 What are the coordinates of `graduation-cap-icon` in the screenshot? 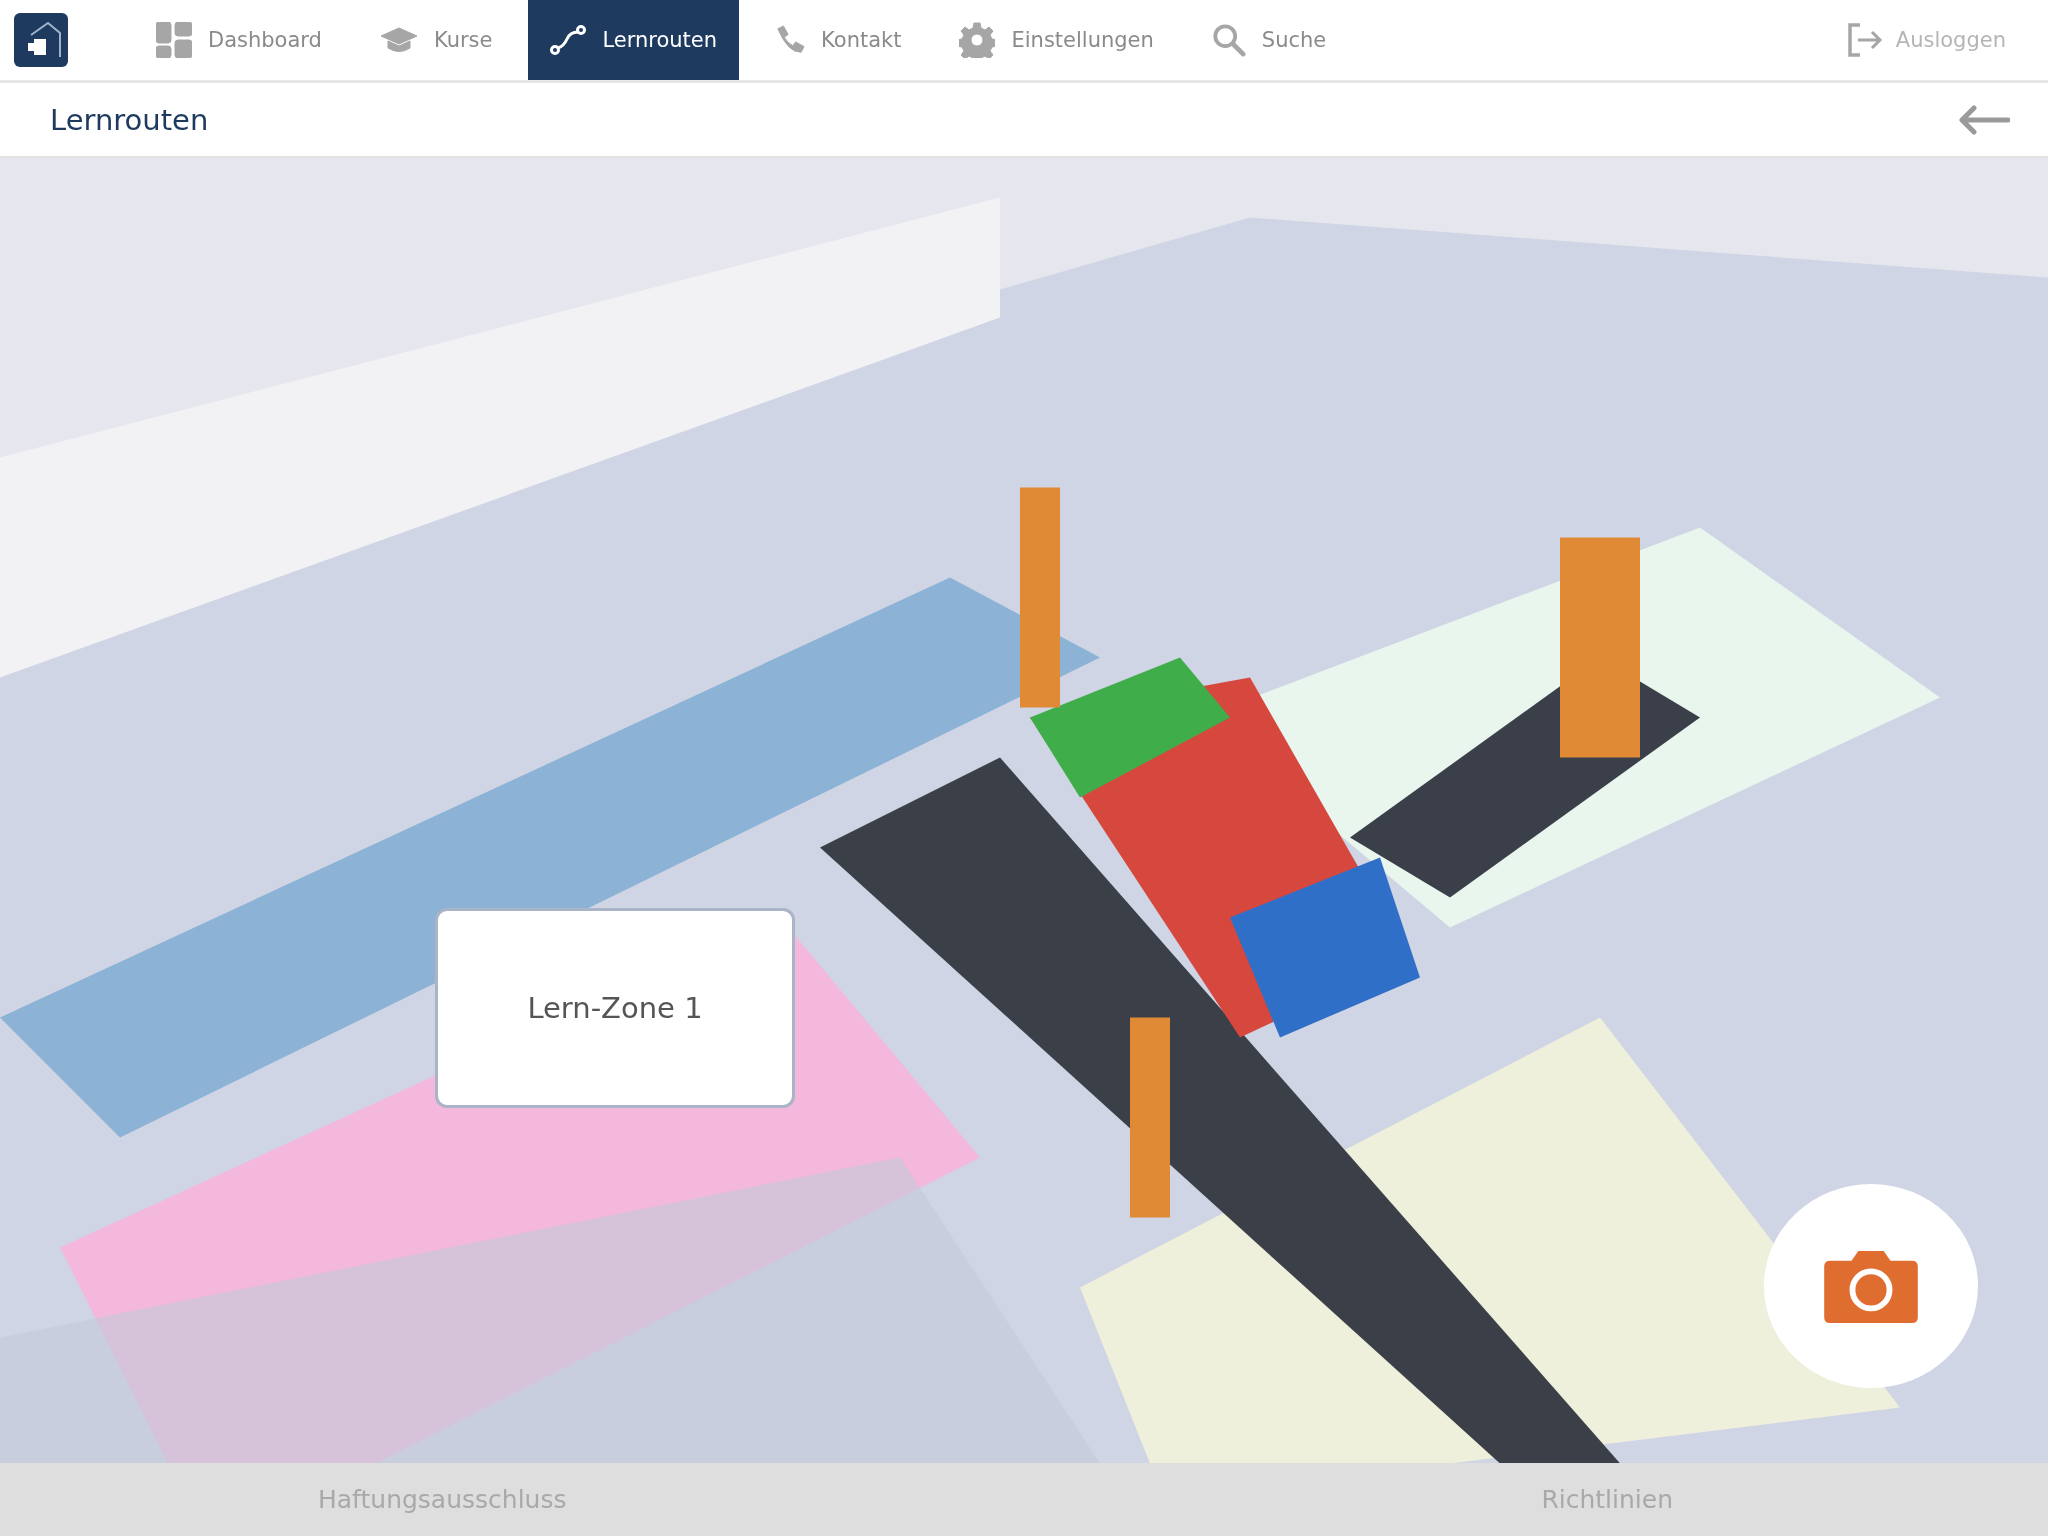 It's located at (398, 40).